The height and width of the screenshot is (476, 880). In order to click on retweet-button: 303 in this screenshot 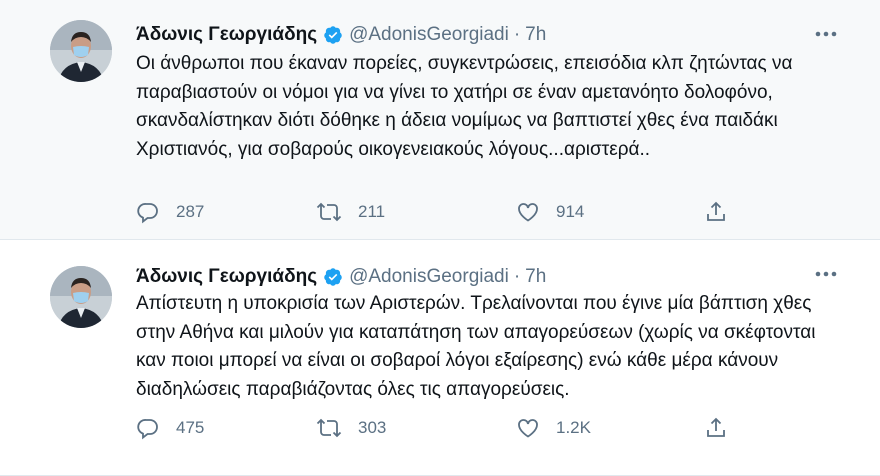, I will do `click(351, 428)`.